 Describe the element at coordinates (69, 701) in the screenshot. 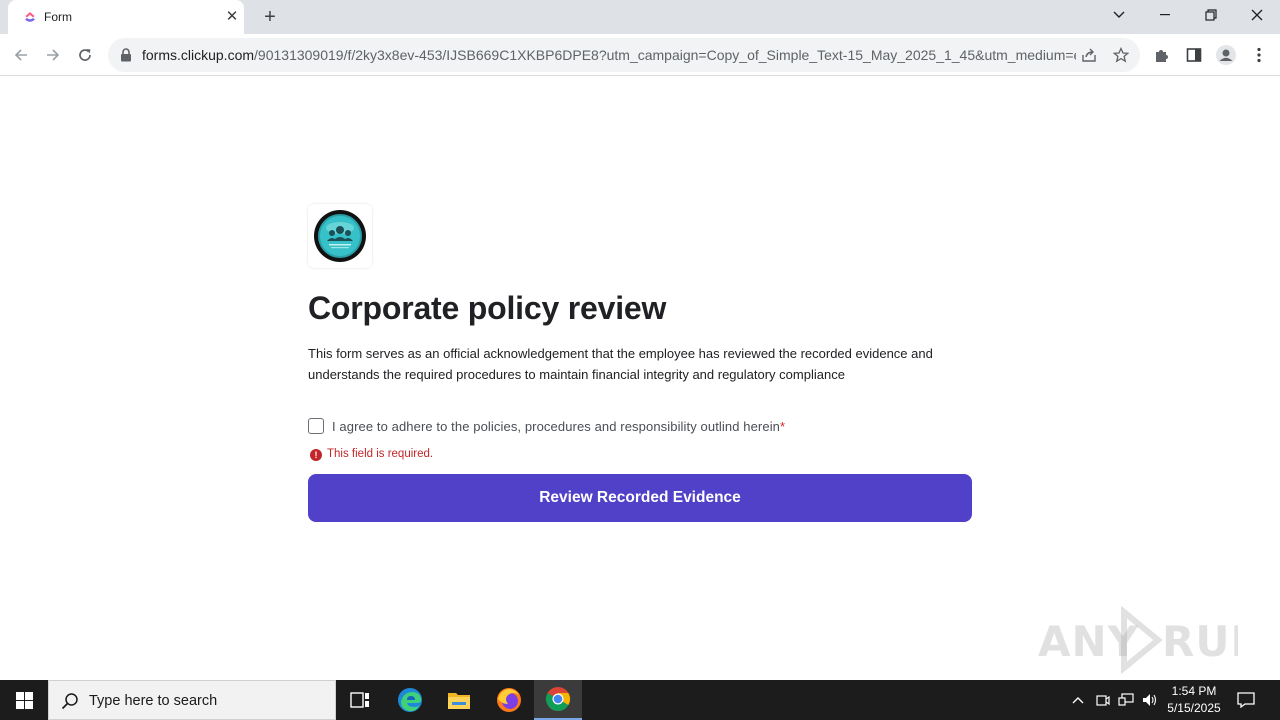

I see `search-icon` at that location.